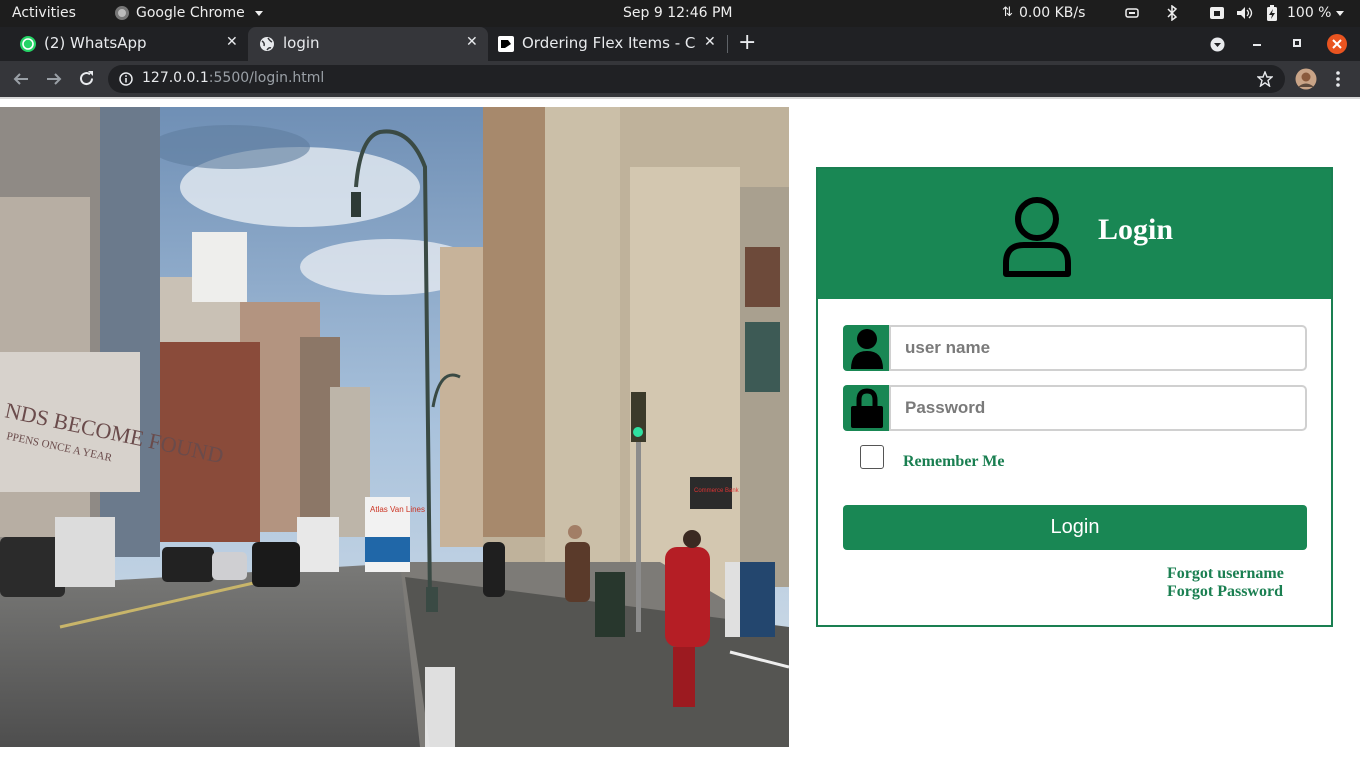 The width and height of the screenshot is (1360, 768). What do you see at coordinates (506, 44) in the screenshot?
I see `site-icon` at bounding box center [506, 44].